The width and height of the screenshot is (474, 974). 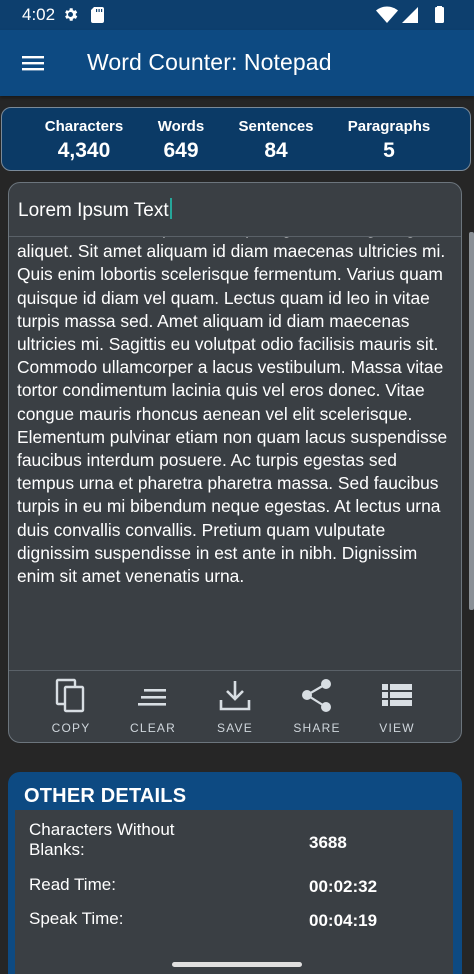 What do you see at coordinates (235, 728) in the screenshot?
I see `save-label: SAVE` at bounding box center [235, 728].